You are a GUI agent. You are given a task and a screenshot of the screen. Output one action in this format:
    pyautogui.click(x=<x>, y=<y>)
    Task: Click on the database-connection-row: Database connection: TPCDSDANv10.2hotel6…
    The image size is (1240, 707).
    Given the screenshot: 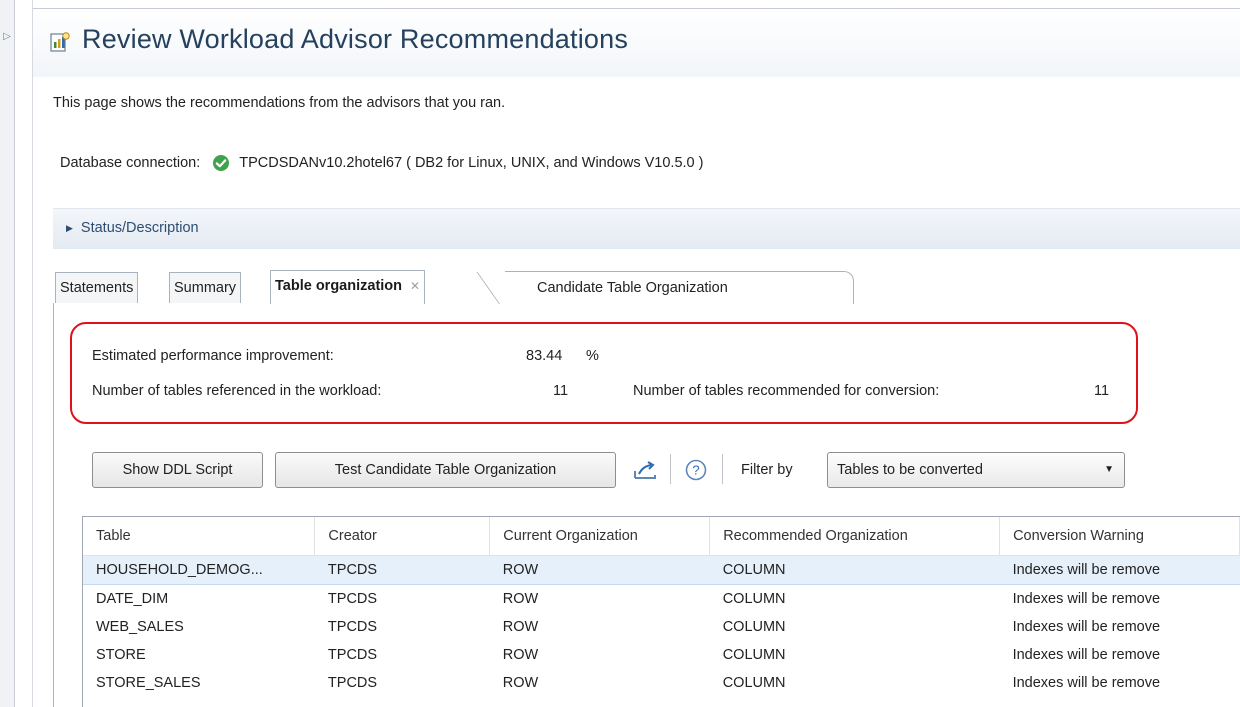 What is the action you would take?
    pyautogui.click(x=381, y=163)
    